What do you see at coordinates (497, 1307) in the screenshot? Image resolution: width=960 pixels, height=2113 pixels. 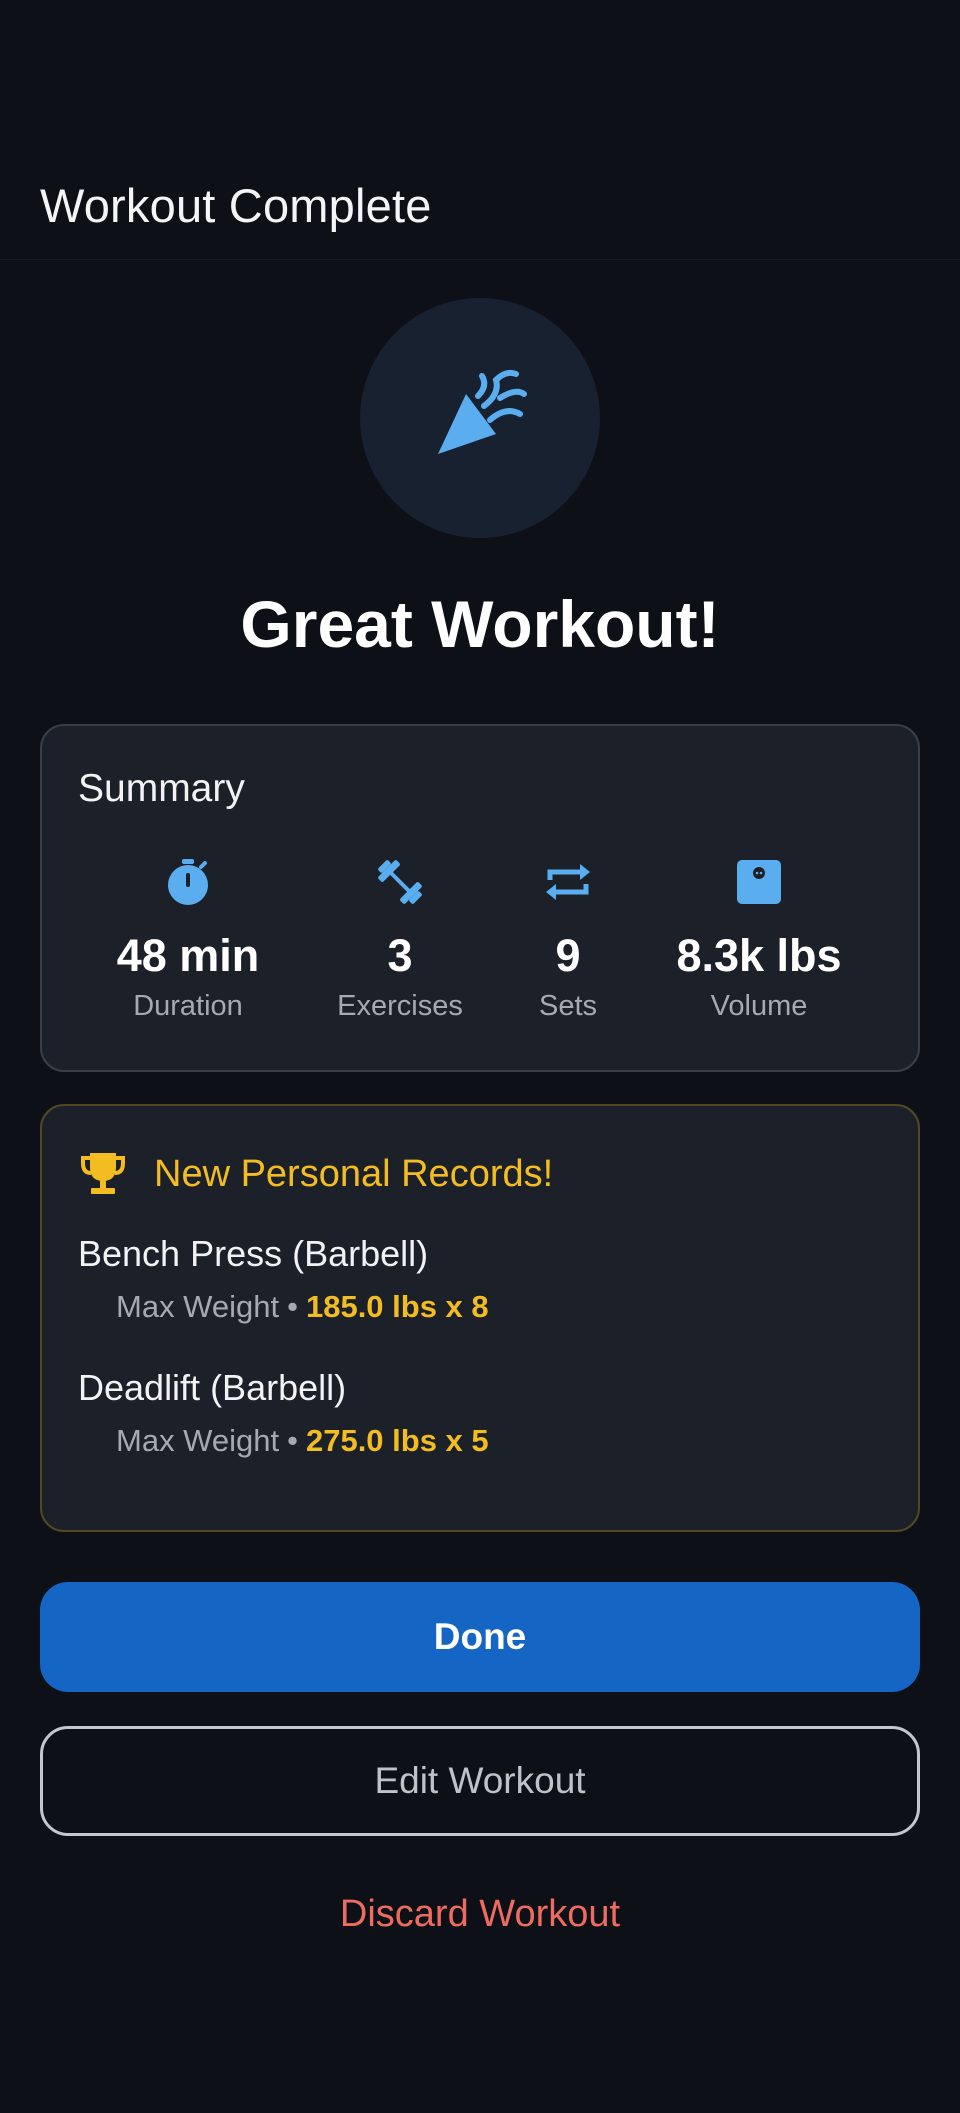 I see `record-detail: Max Weight • 185.0 lbs x 8` at bounding box center [497, 1307].